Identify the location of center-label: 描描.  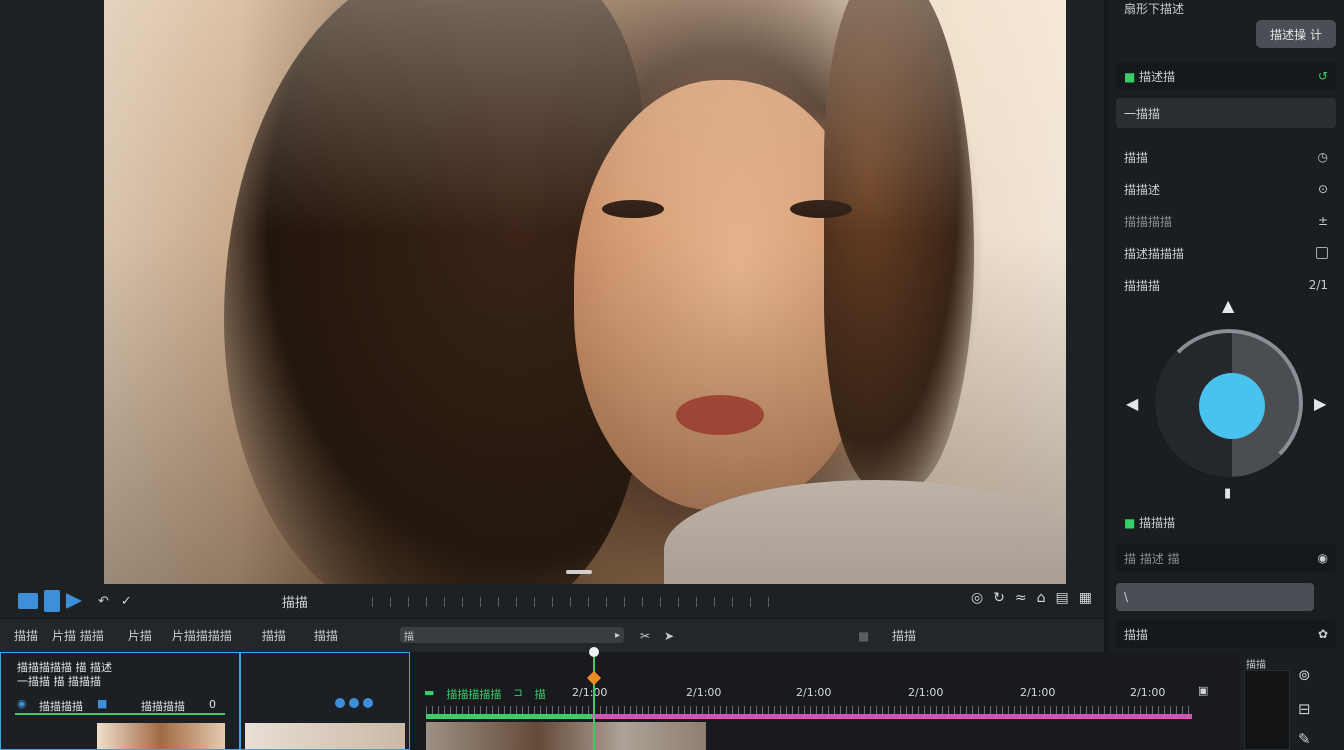
(294, 603).